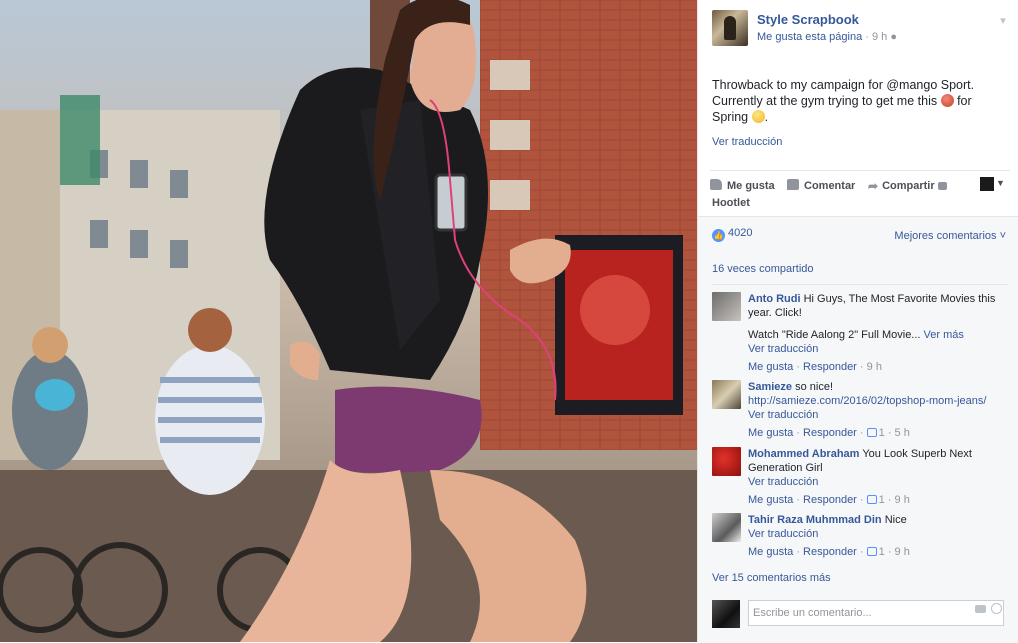 The width and height of the screenshot is (1018, 643). Describe the element at coordinates (996, 608) in the screenshot. I see `smiley-icon` at that location.